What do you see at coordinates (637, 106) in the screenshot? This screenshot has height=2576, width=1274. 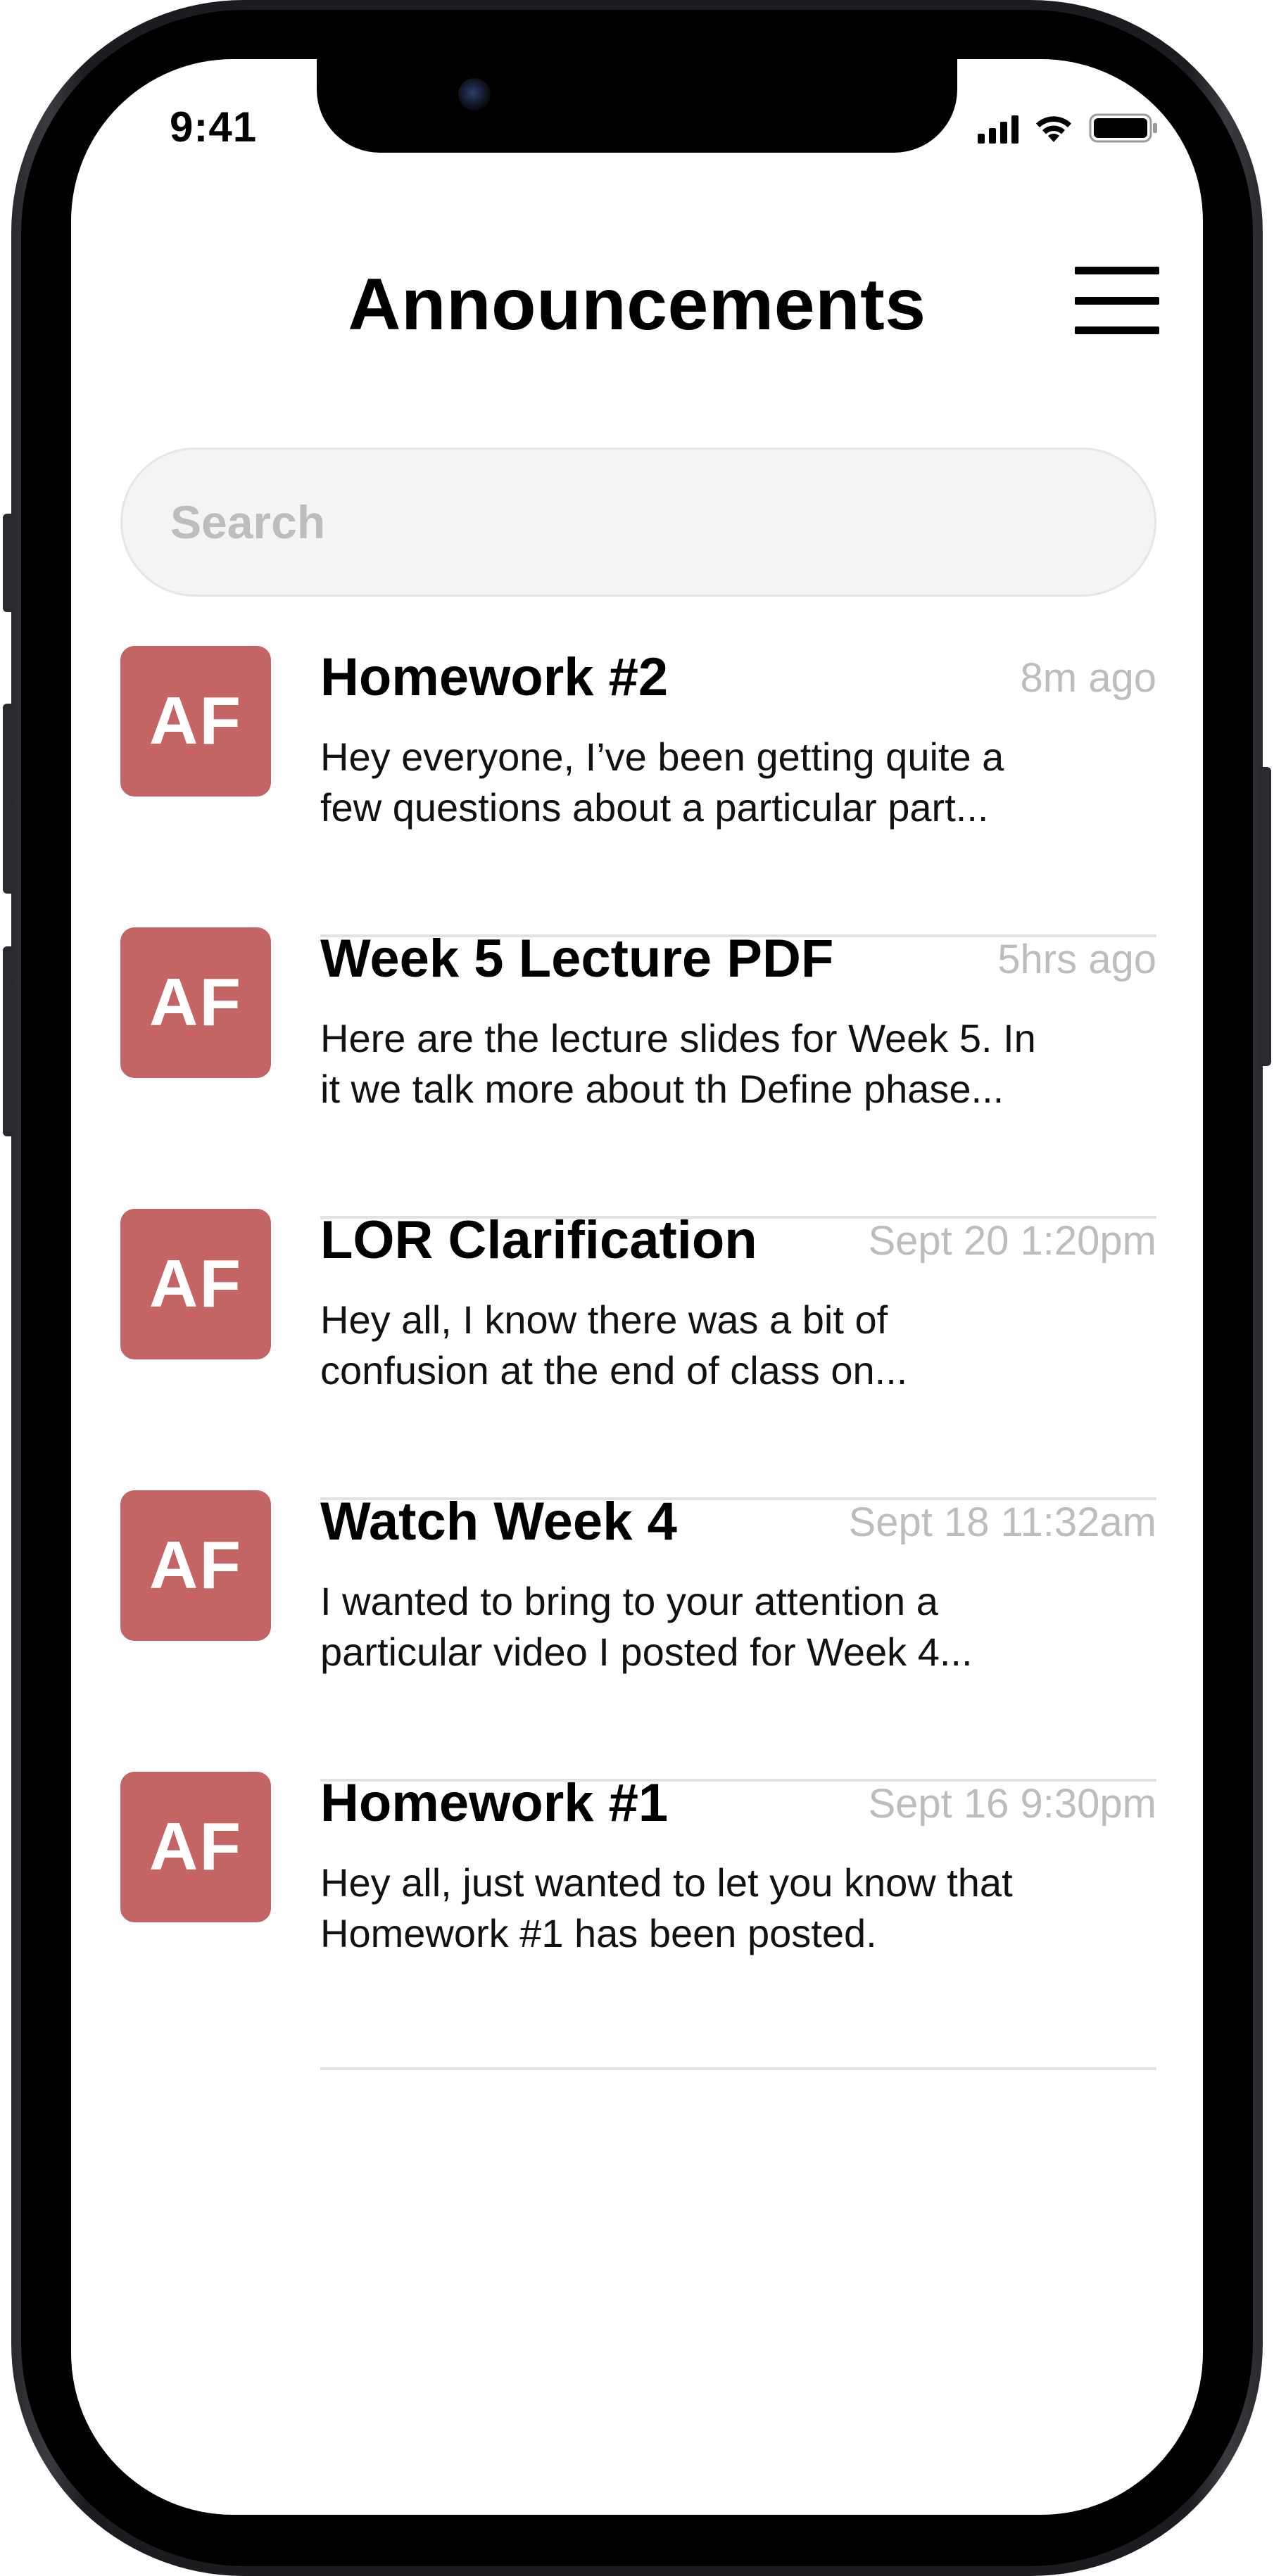 I see `notch` at bounding box center [637, 106].